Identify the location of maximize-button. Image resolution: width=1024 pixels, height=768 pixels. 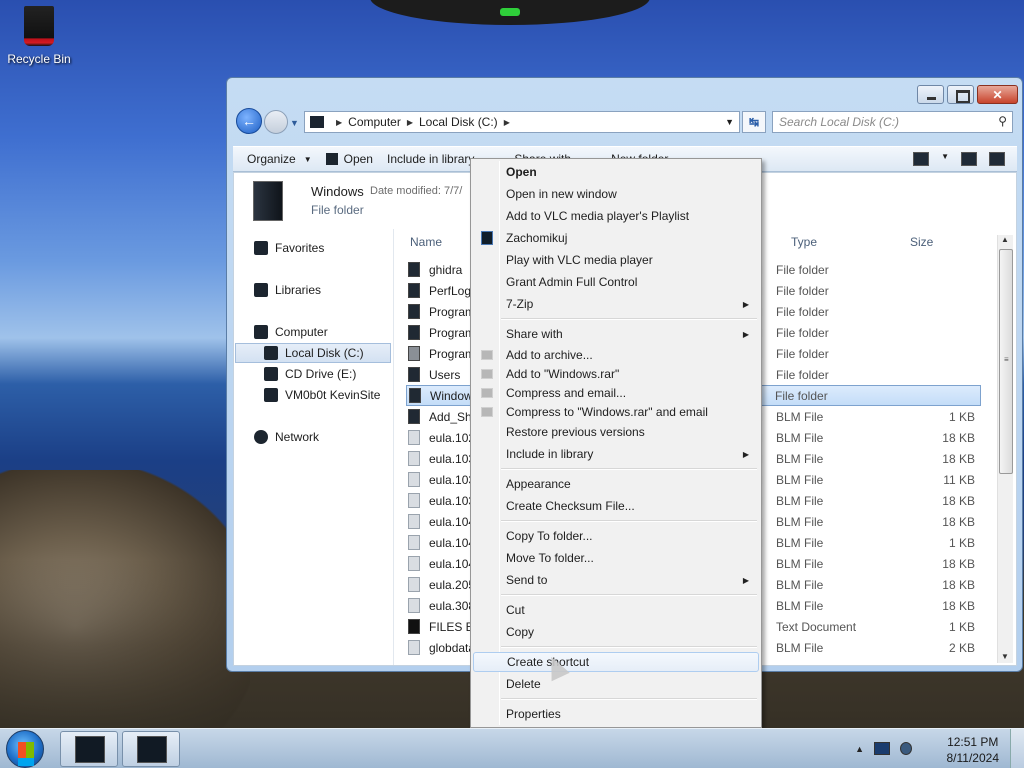
(960, 94).